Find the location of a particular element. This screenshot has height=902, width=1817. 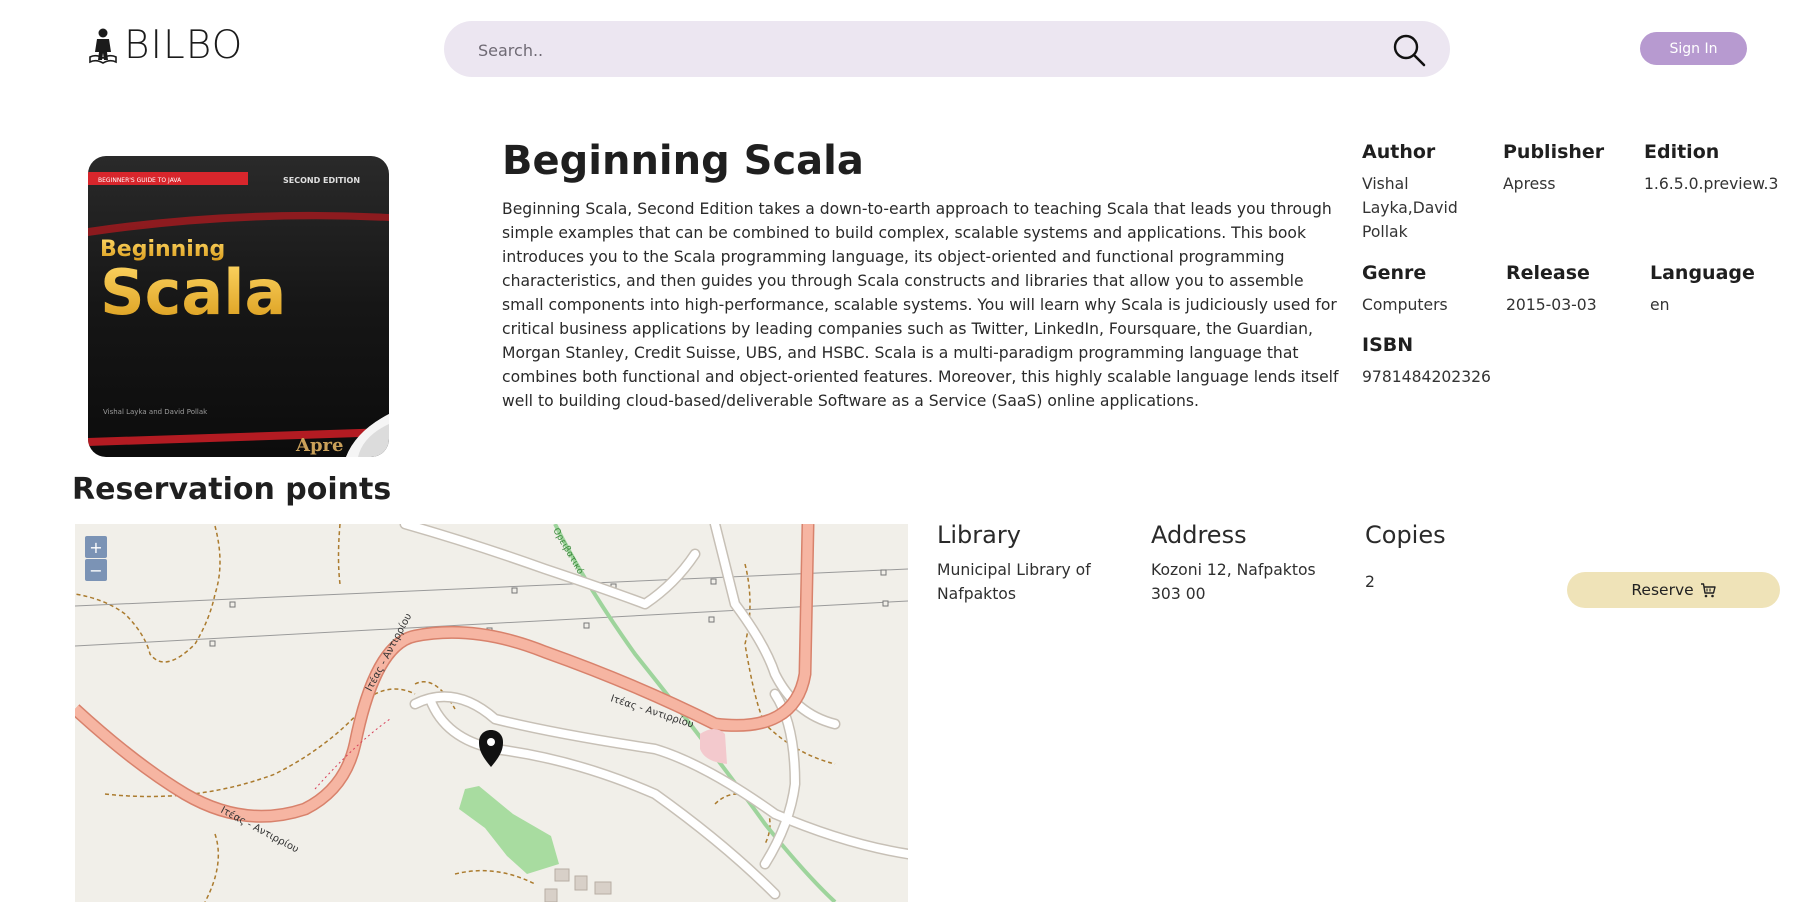

language-value: en is located at coordinates (1660, 305).